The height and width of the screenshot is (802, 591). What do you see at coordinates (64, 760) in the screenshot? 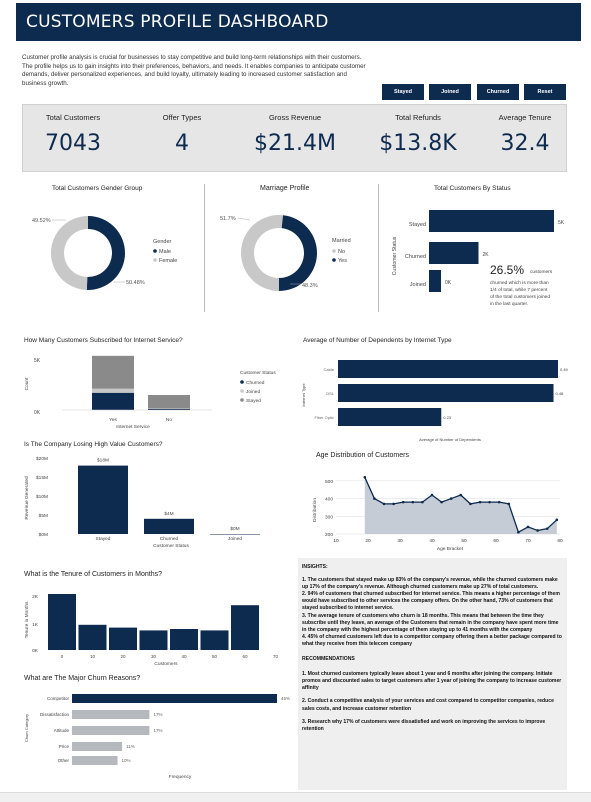
I see `tick-label-y: Other` at bounding box center [64, 760].